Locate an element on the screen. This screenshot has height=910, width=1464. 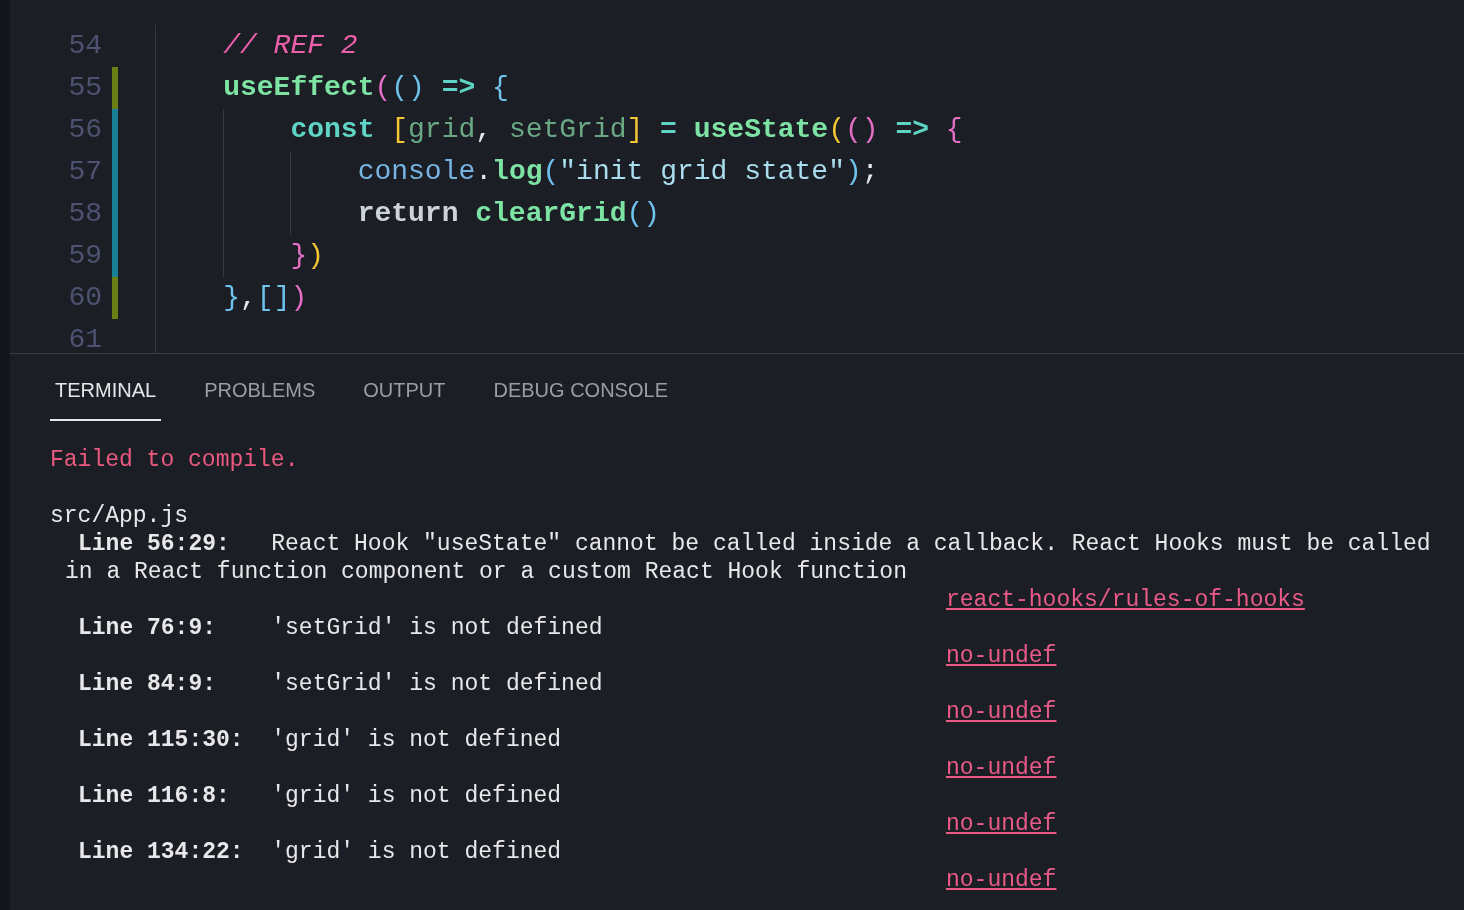
code-line: }) is located at coordinates (307, 256).